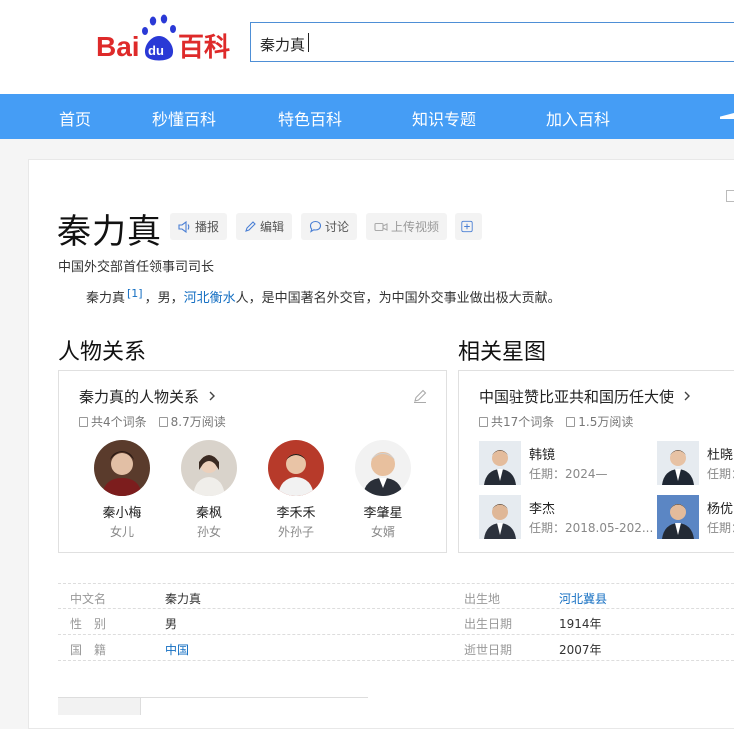 Image resolution: width=734 pixels, height=729 pixels. I want to click on birthplace-link: 河北冀县, so click(583, 598).